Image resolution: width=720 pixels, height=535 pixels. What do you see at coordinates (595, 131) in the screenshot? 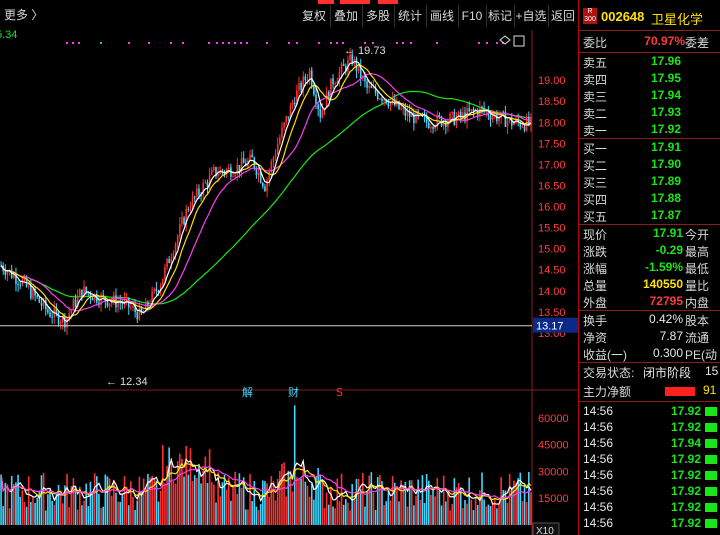
I see `ask-label: 卖一` at bounding box center [595, 131].